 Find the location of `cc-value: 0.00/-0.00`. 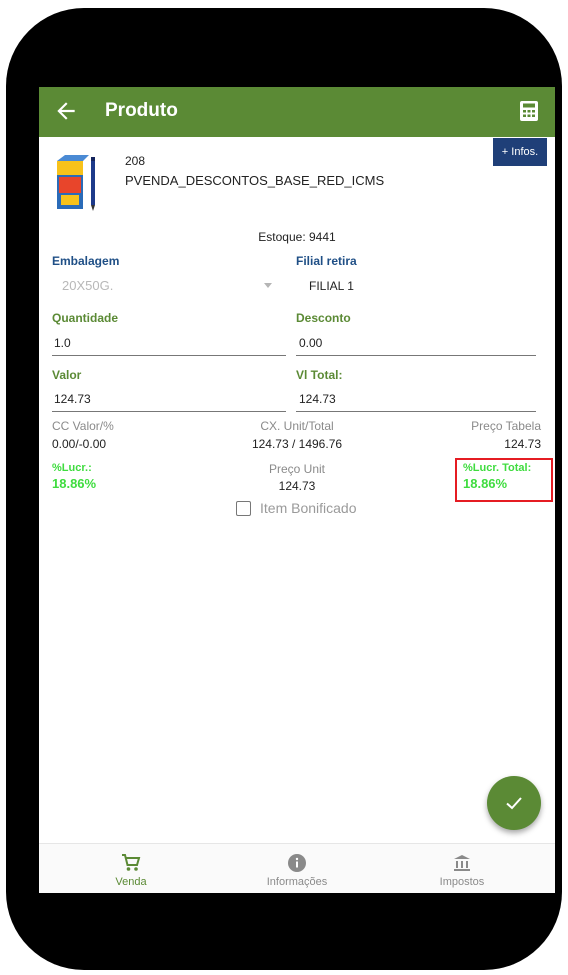

cc-value: 0.00/-0.00 is located at coordinates (79, 444).